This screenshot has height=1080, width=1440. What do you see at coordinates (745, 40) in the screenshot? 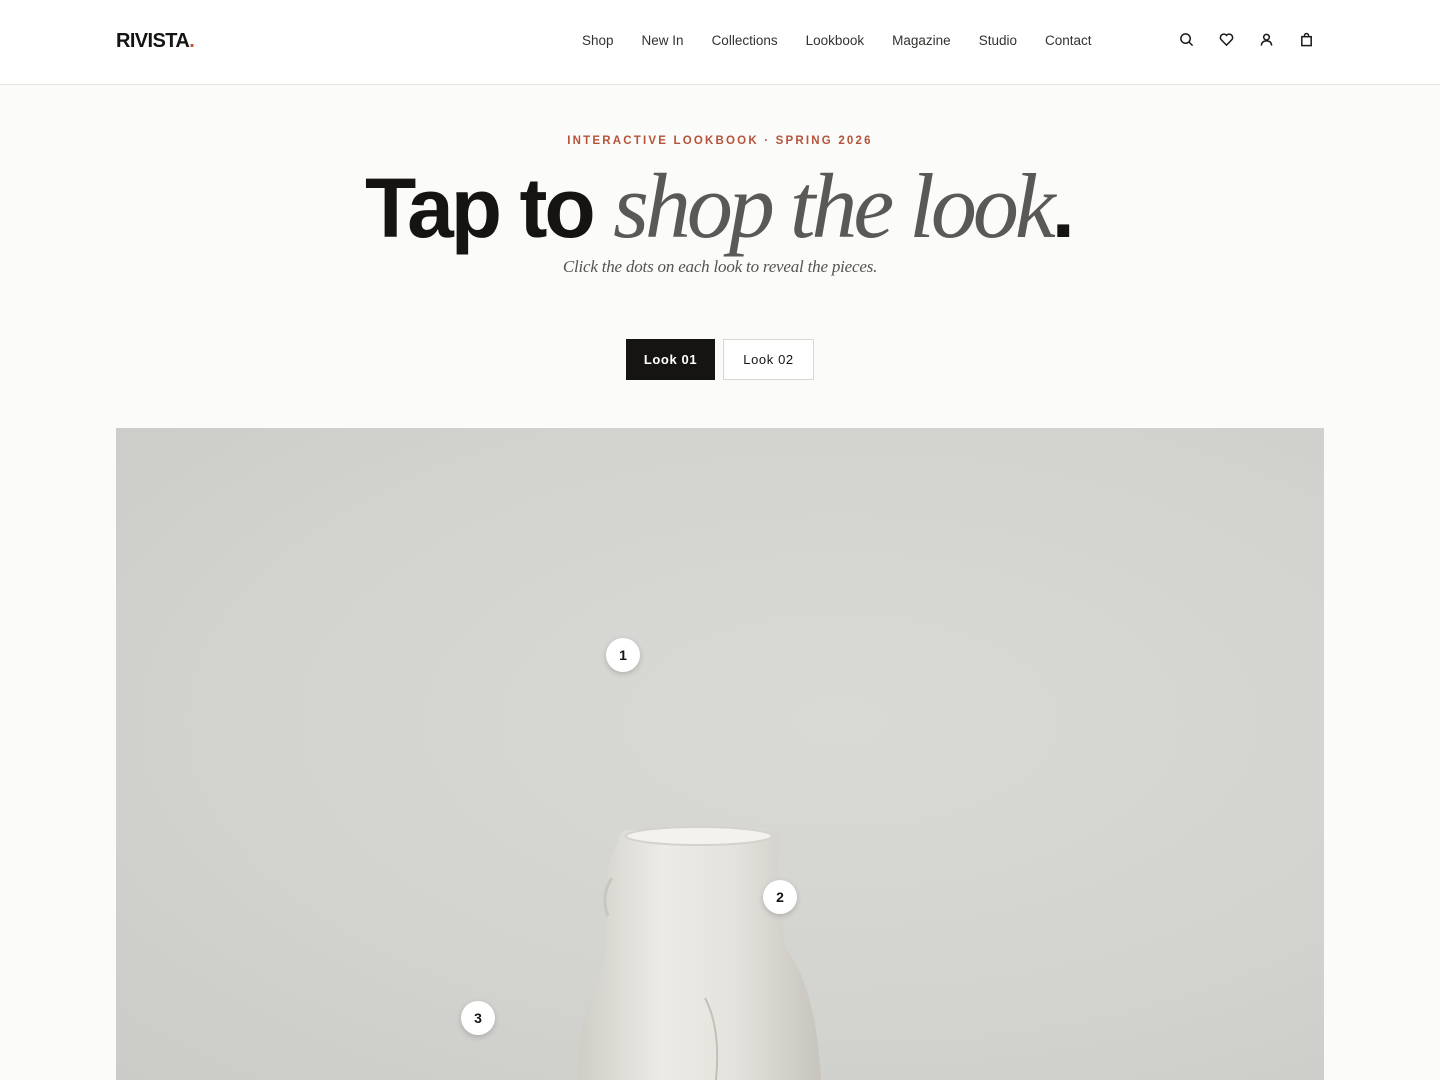
I see `nav-collections: Collections` at bounding box center [745, 40].